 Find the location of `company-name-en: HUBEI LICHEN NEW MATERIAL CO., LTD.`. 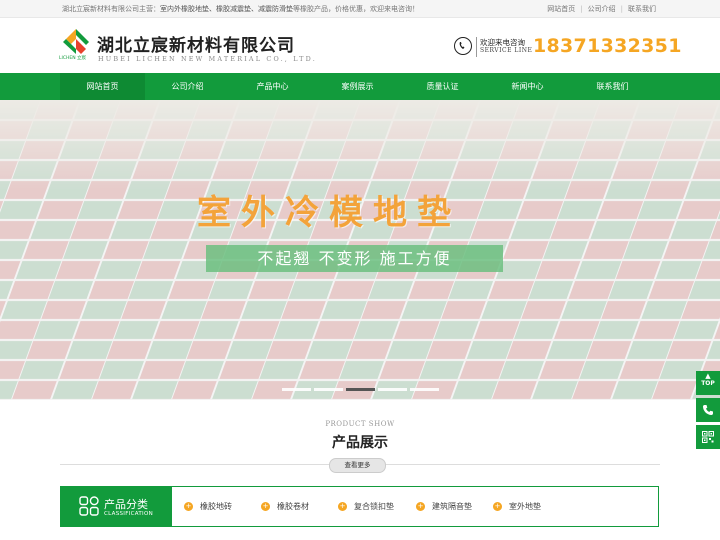

company-name-en: HUBEI LICHEN NEW MATERIAL CO., LTD. is located at coordinates (207, 59).